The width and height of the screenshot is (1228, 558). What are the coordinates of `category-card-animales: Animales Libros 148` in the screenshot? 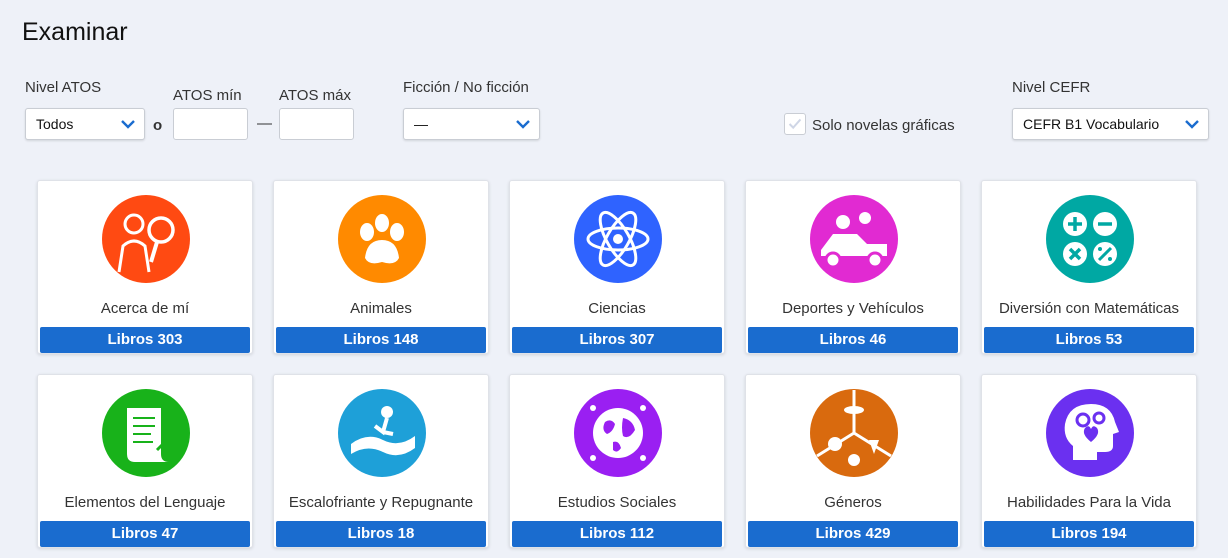 It's located at (381, 267).